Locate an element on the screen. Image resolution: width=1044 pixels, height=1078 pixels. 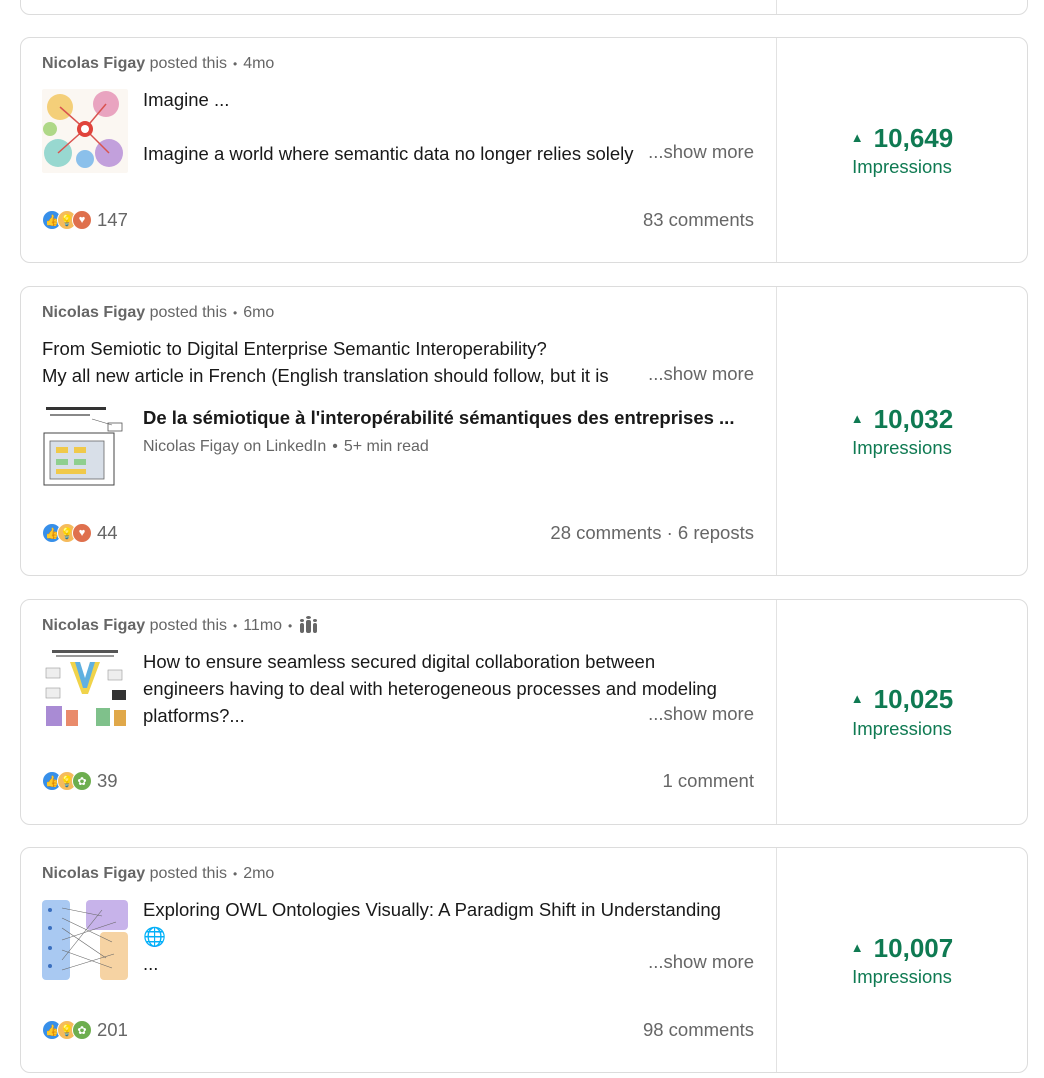
article-subtitle: Nicolas Figay on LinkedIn • 5+ min read is located at coordinates (286, 446).